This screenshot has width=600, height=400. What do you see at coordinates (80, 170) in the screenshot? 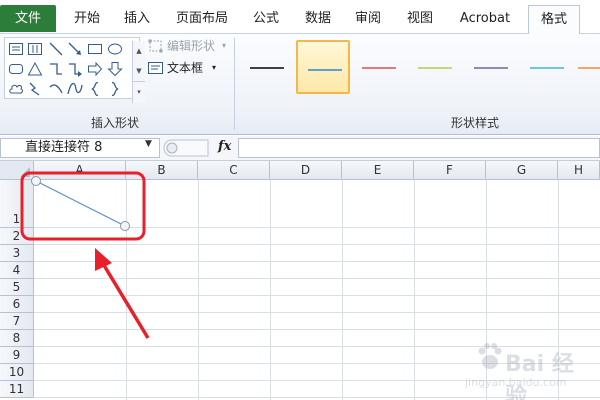
I see `column-header: A` at bounding box center [80, 170].